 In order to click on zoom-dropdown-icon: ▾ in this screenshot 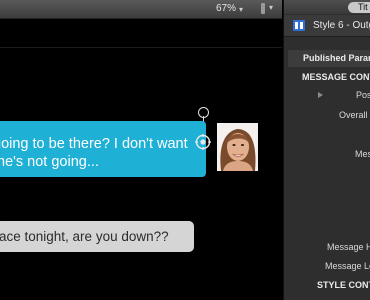, I will do `click(241, 9)`.